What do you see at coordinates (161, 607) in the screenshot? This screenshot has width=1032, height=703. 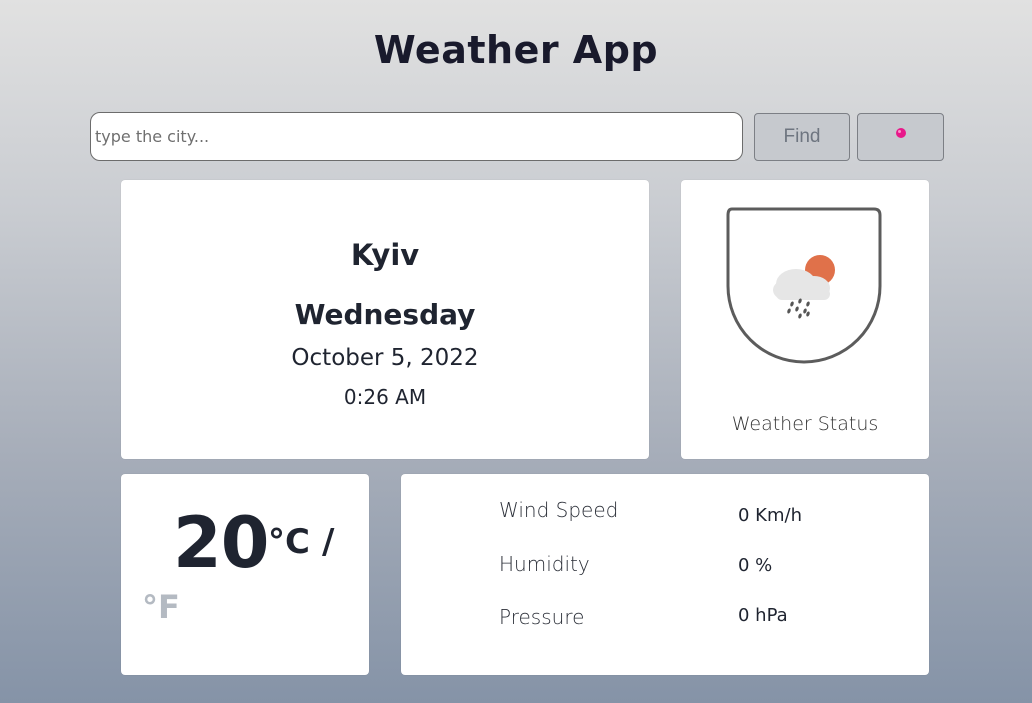 I see `fahrenheit-toggle: °F` at bounding box center [161, 607].